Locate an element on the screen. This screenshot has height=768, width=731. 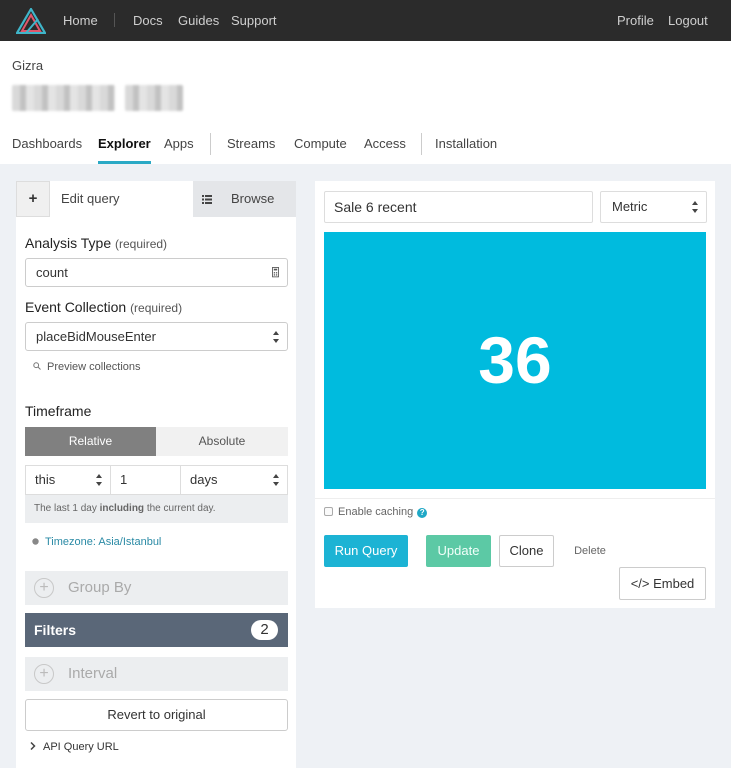
relativity-select: this is located at coordinates (68, 480).